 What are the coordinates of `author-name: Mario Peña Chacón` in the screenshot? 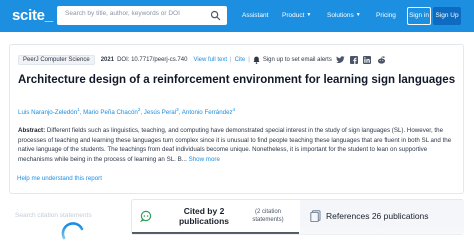 It's located at (110, 113).